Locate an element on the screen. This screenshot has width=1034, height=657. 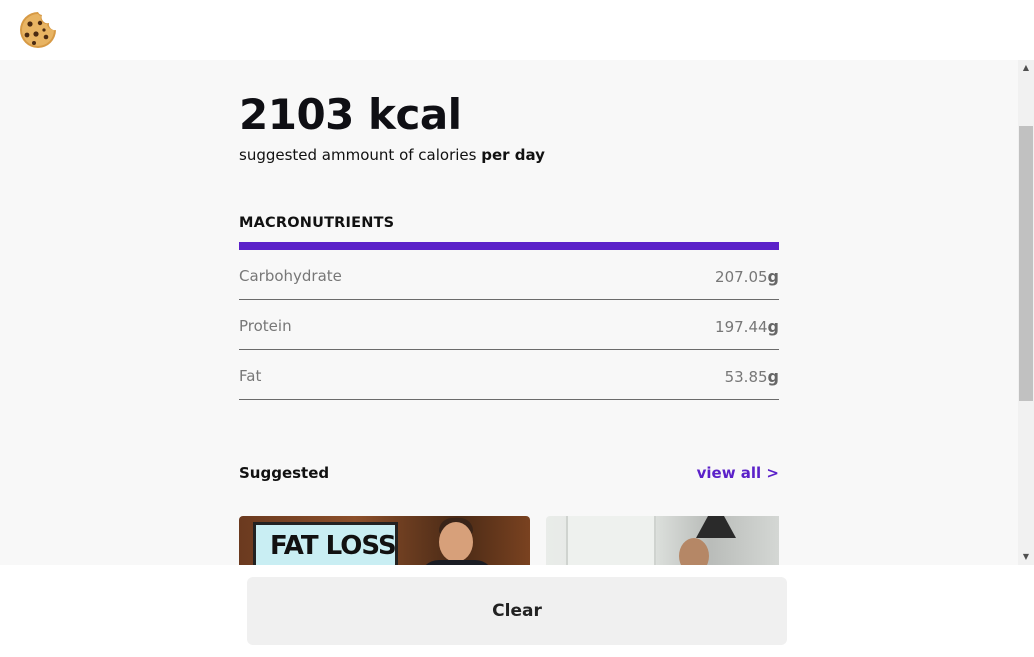
macro-value: 197.44g is located at coordinates (747, 326).